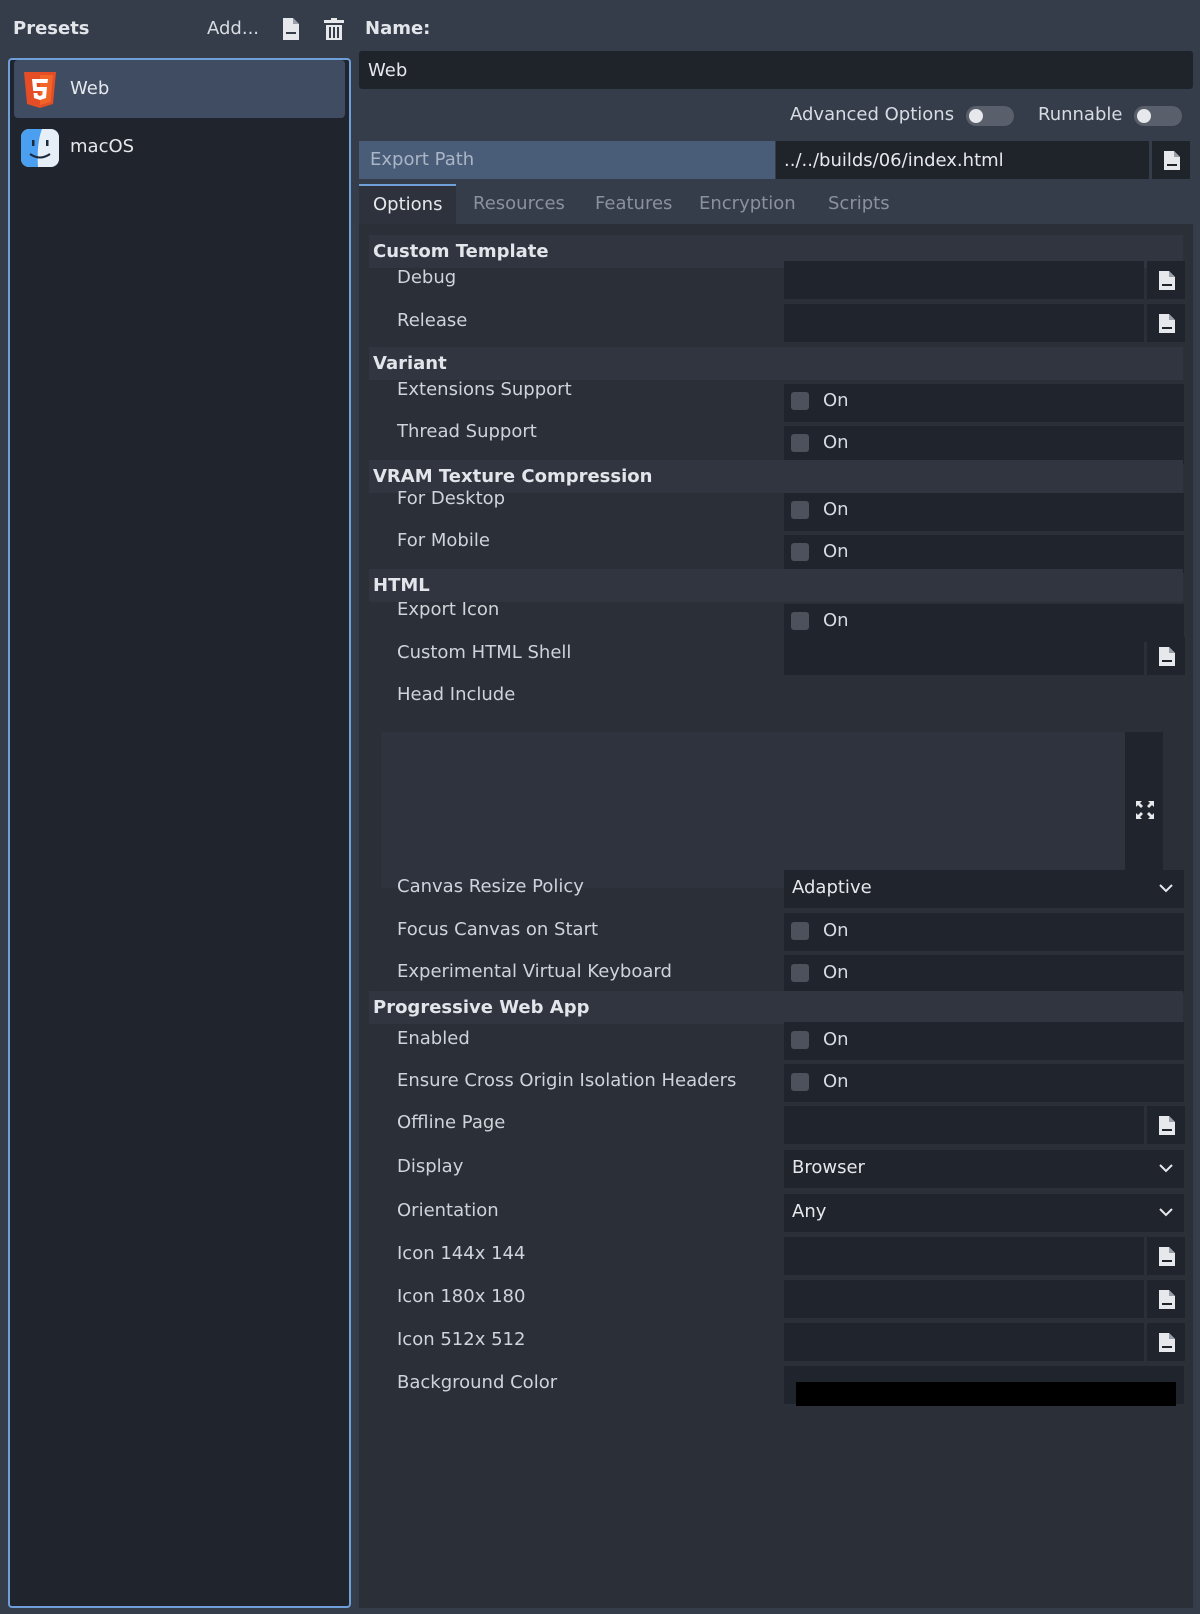 The width and height of the screenshot is (1200, 1614). I want to click on icon-144-label: Icon 144x 144, so click(461, 1253).